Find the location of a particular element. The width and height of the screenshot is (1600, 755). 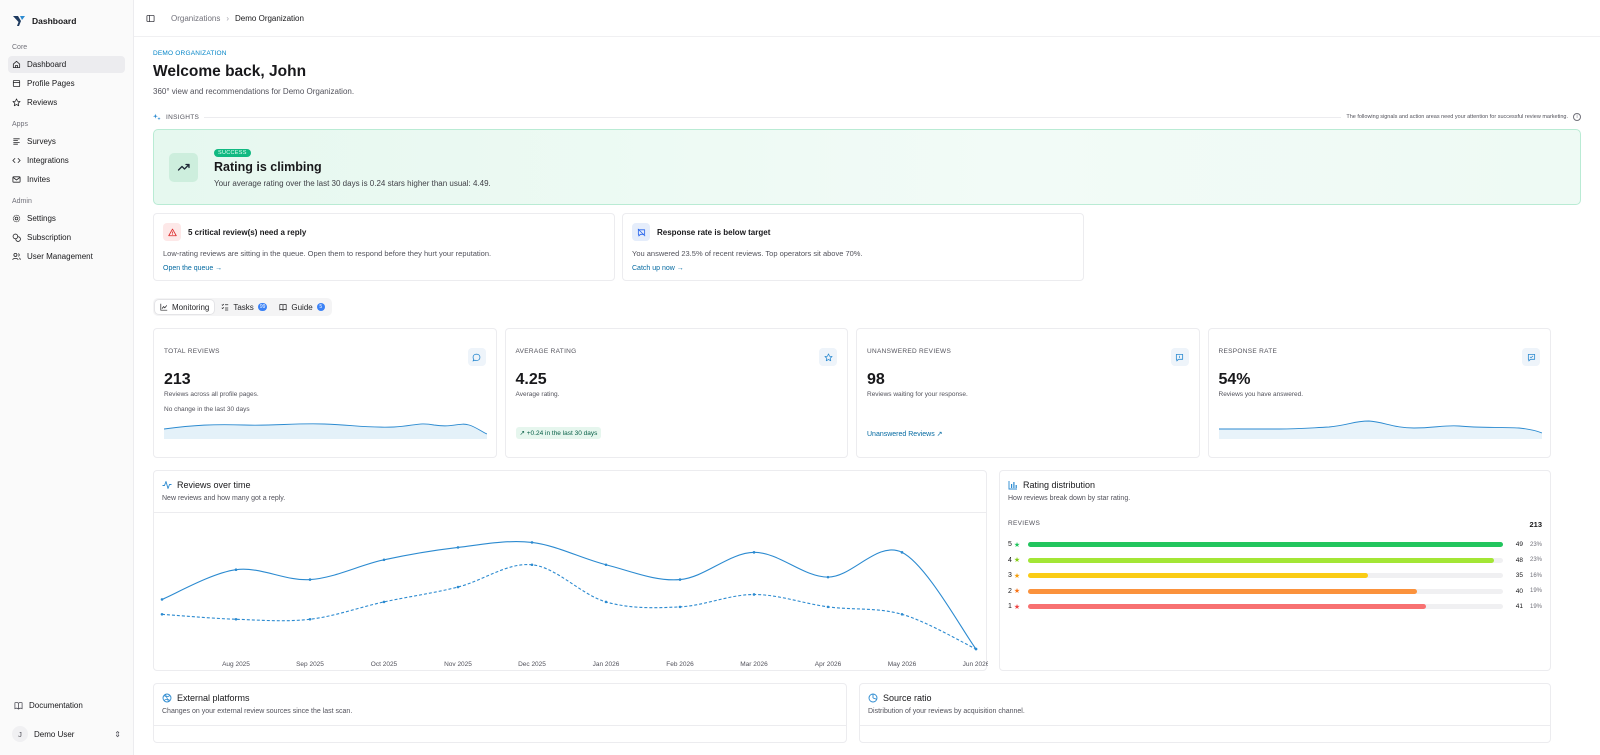

star-level: 2 ★ is located at coordinates (1017, 591).